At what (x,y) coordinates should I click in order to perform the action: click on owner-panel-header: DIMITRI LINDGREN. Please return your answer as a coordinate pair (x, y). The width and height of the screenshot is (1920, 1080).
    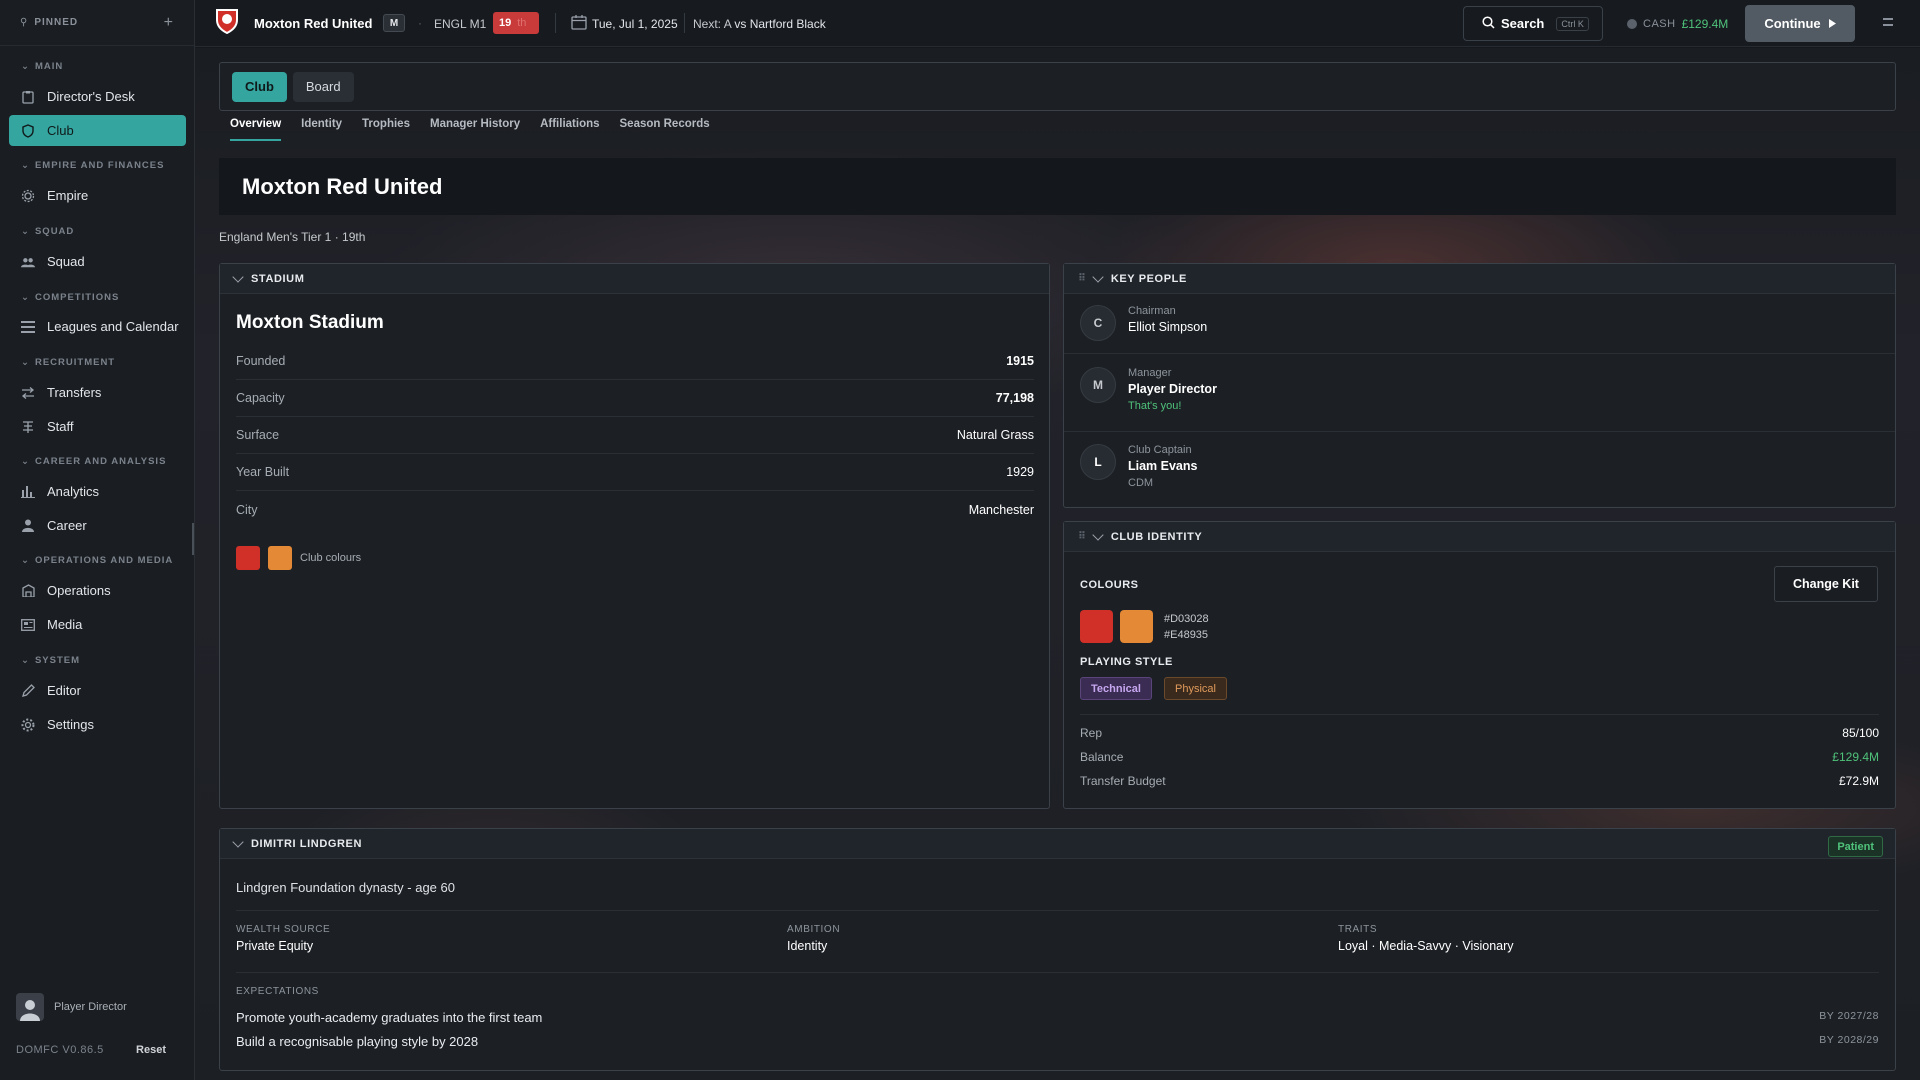
    Looking at the image, I should click on (1057, 844).